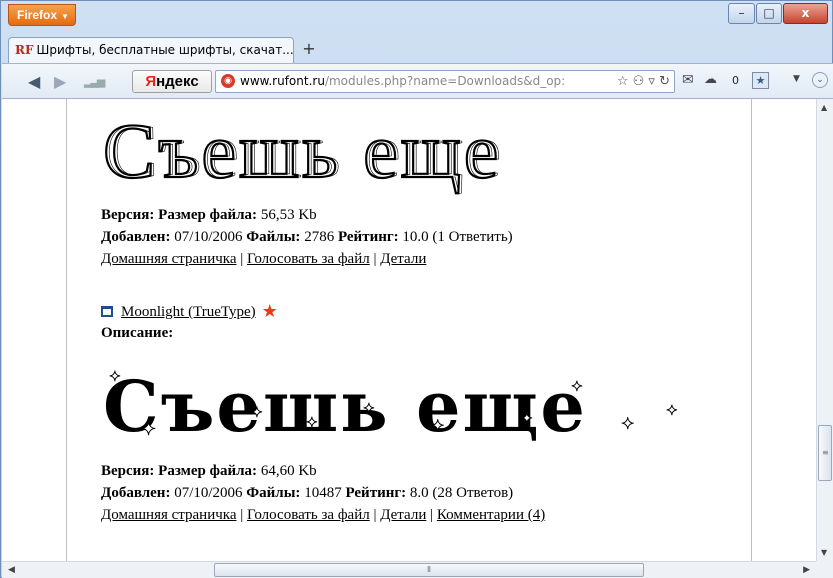  Describe the element at coordinates (107, 311) in the screenshot. I see `new-window-icon` at that location.